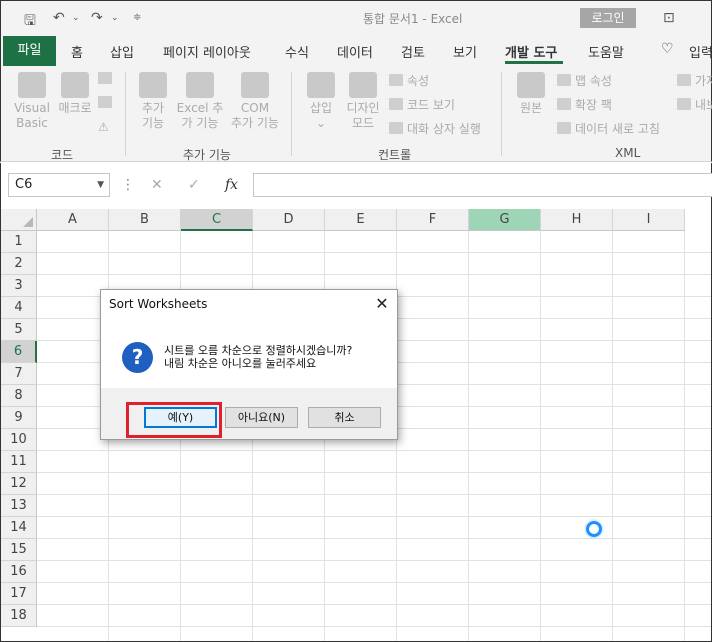  What do you see at coordinates (700, 51) in the screenshot?
I see `tell-me-search: 입력` at bounding box center [700, 51].